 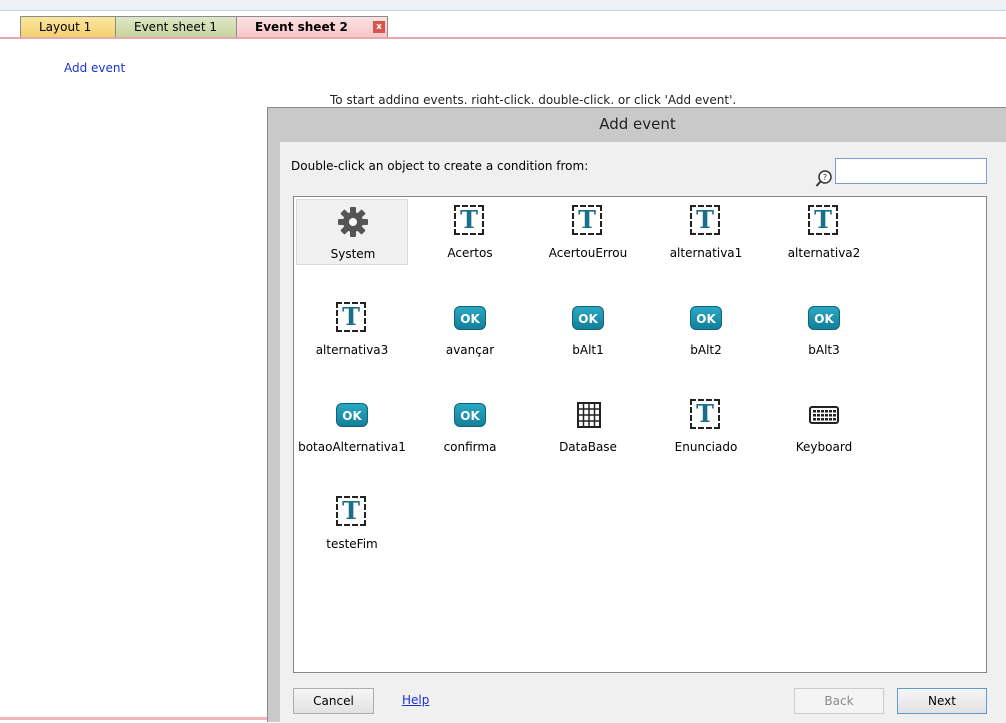 What do you see at coordinates (415, 700) in the screenshot?
I see `help-link: Help` at bounding box center [415, 700].